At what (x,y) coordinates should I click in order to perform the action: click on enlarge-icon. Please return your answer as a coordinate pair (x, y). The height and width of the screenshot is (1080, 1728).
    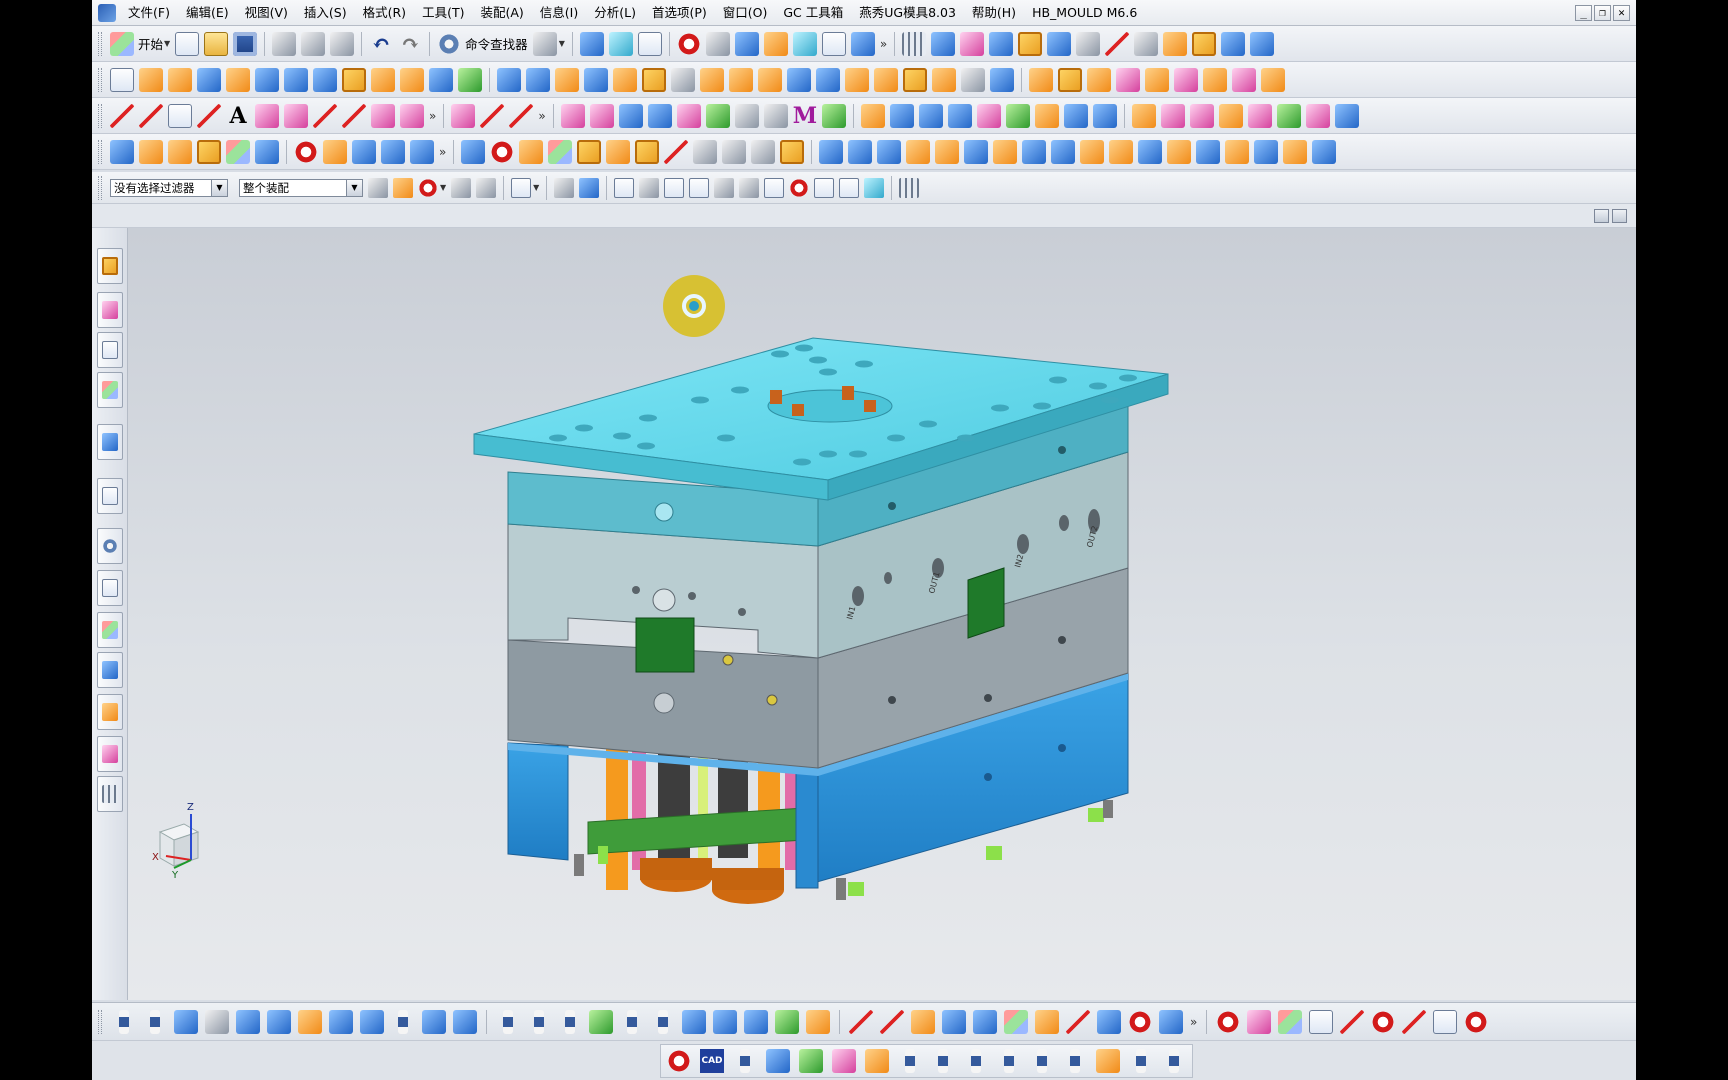
    Looking at the image, I should click on (1288, 115).